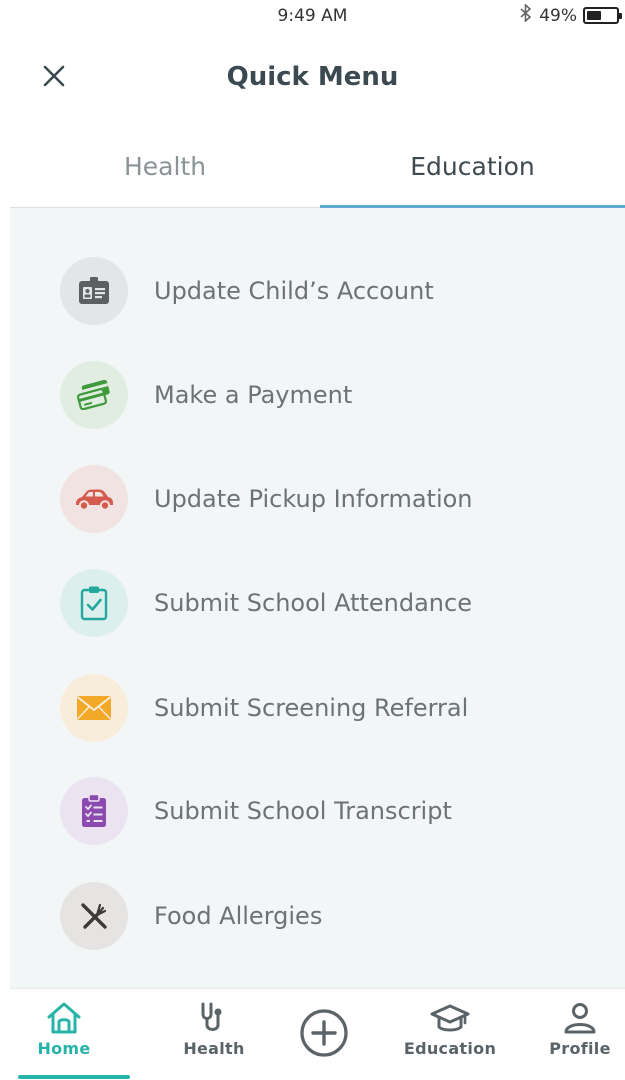 This screenshot has width=625, height=1080. What do you see at coordinates (312, 77) in the screenshot?
I see `page-title: Quick Menu` at bounding box center [312, 77].